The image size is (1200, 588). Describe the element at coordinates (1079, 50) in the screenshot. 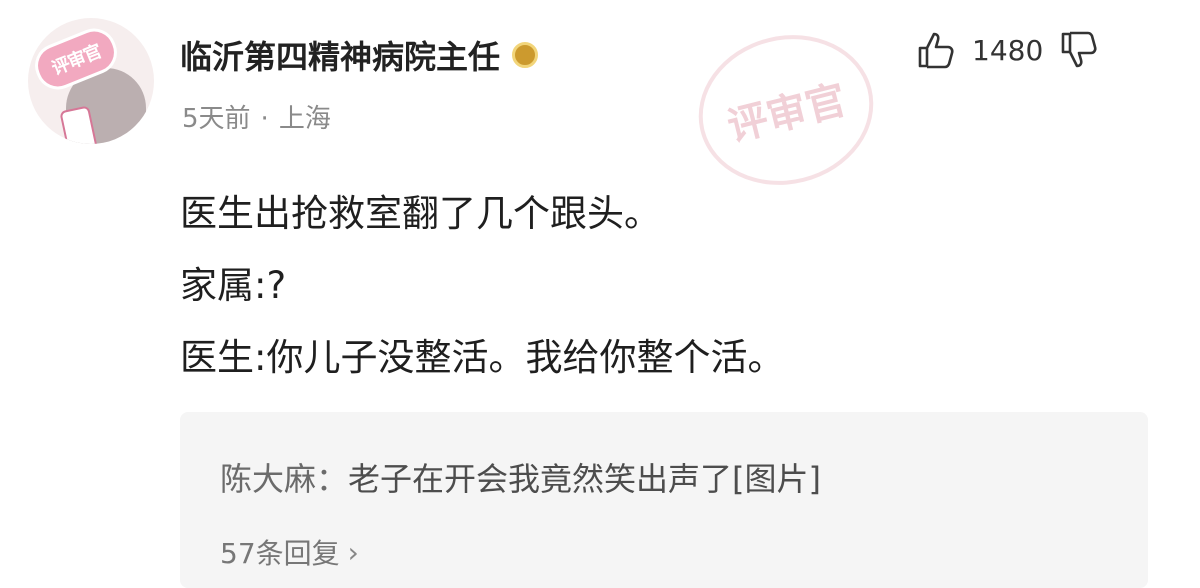

I see `thumbs-down-icon` at that location.